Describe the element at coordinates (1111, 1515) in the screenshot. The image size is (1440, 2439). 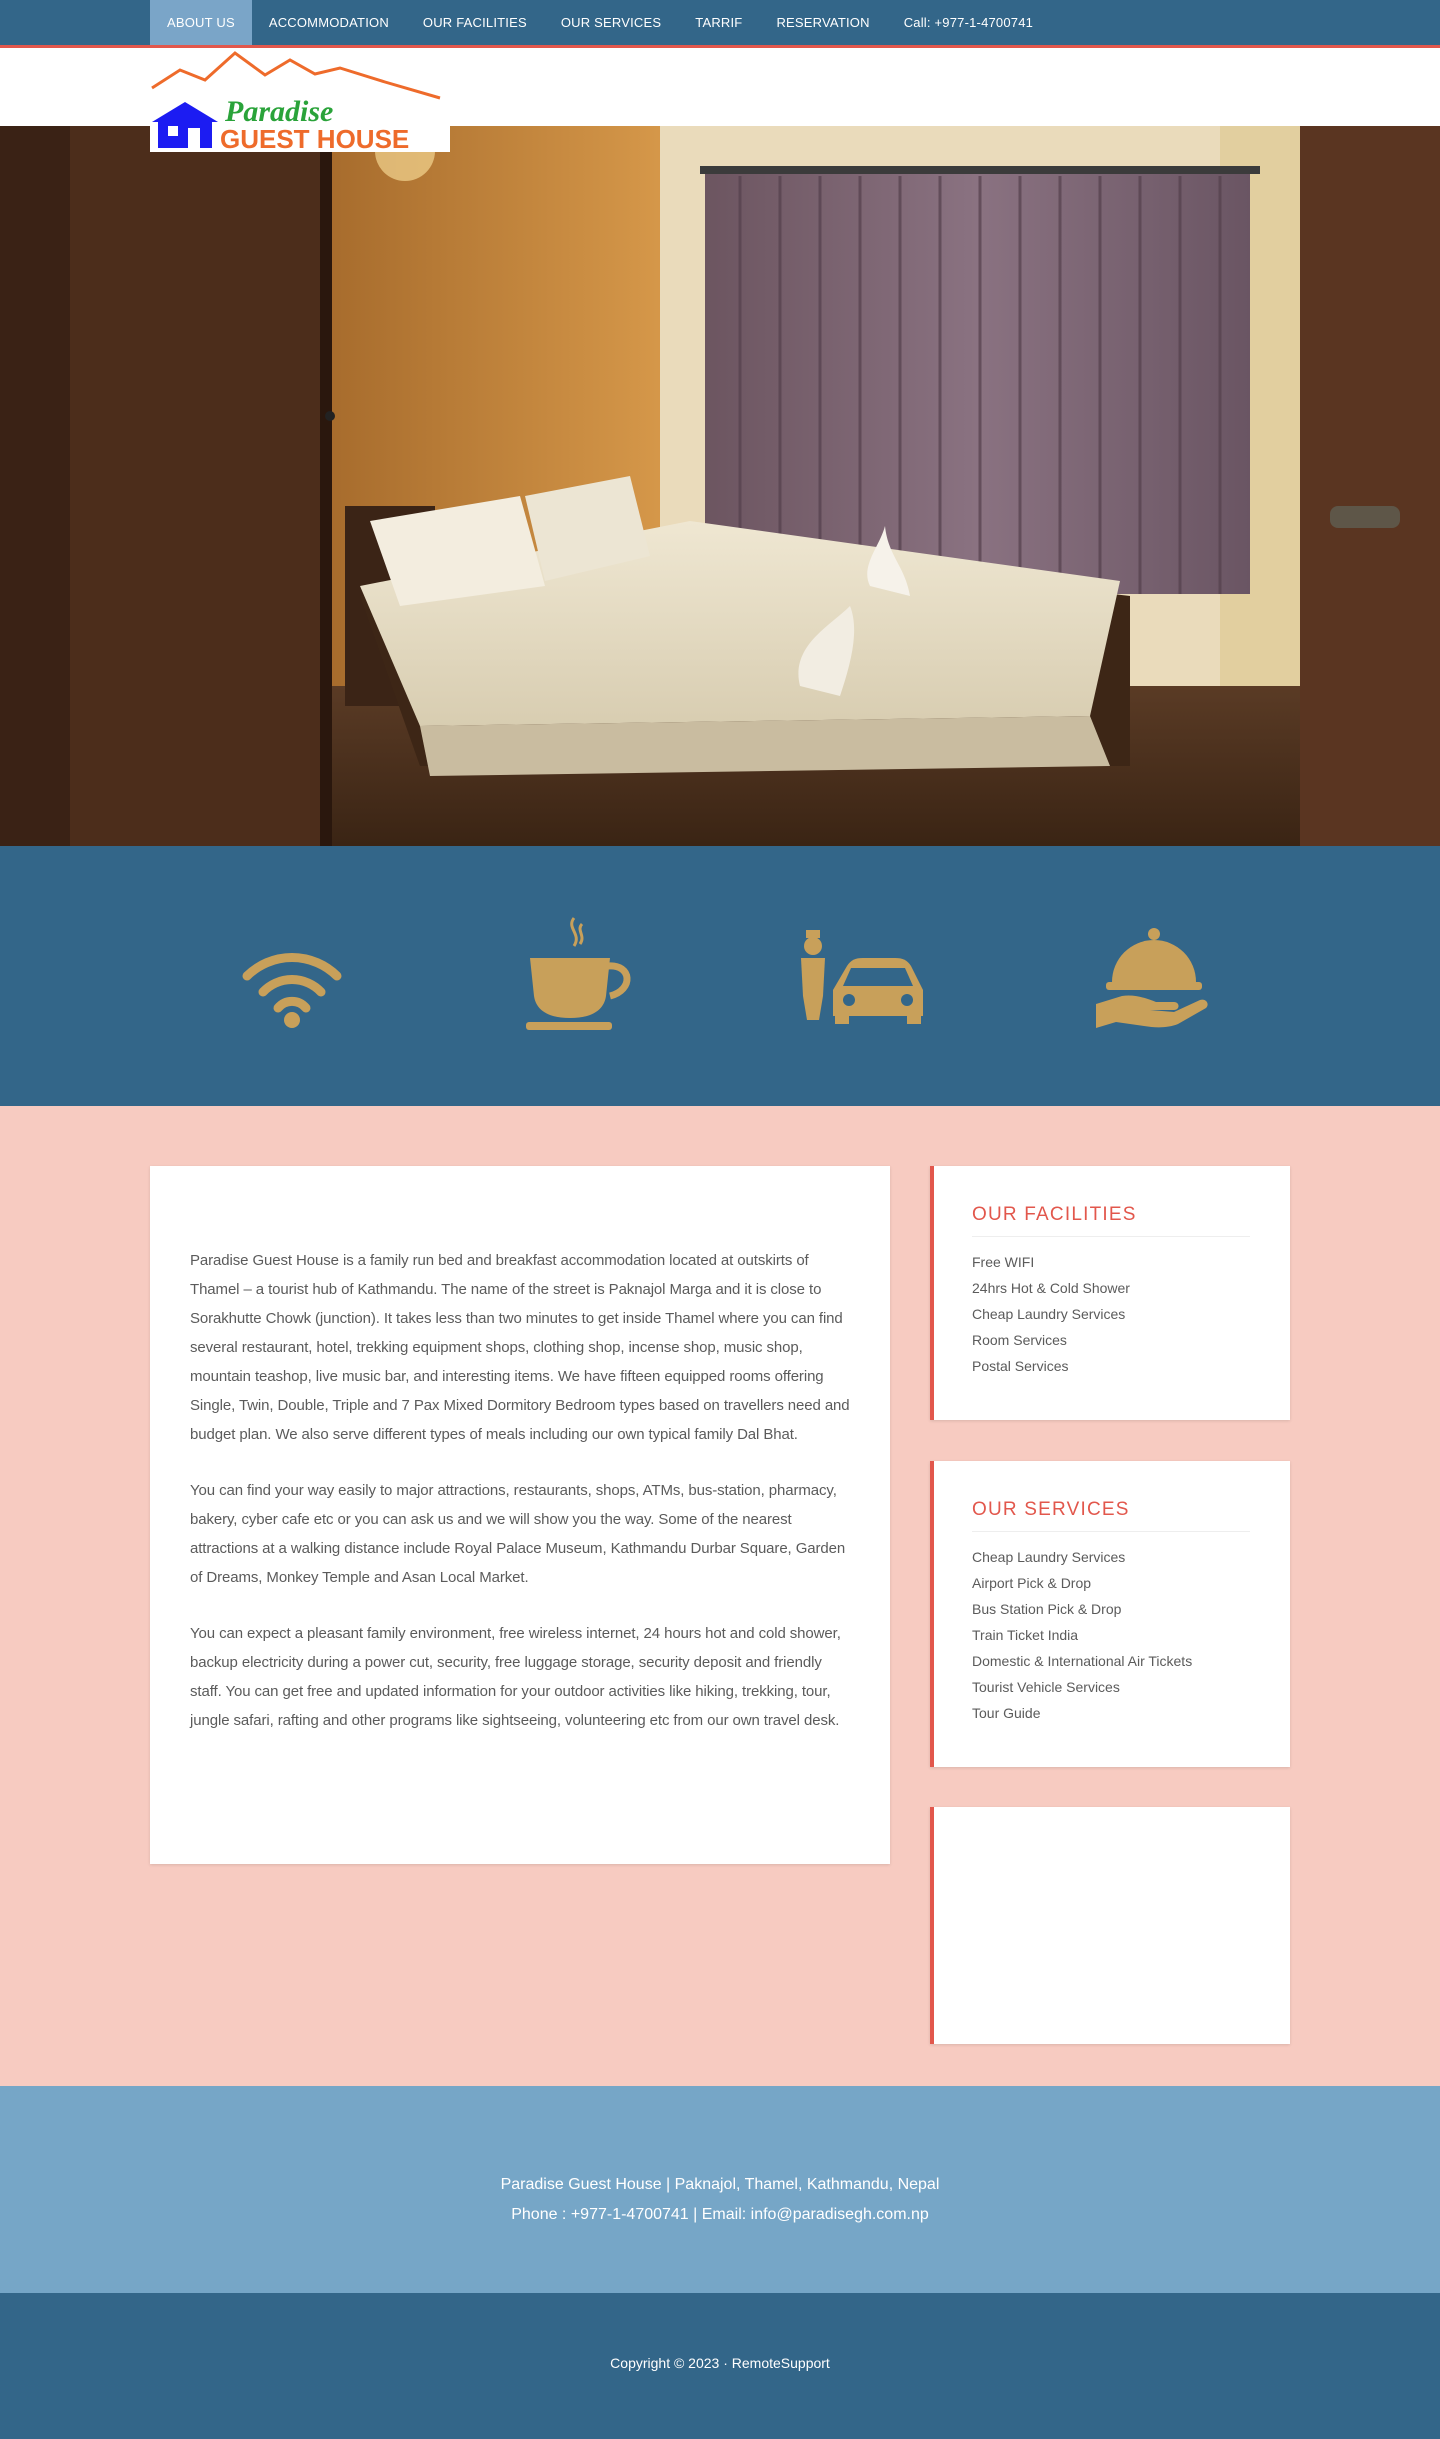
I see `services-title: OUR SERVICES` at that location.